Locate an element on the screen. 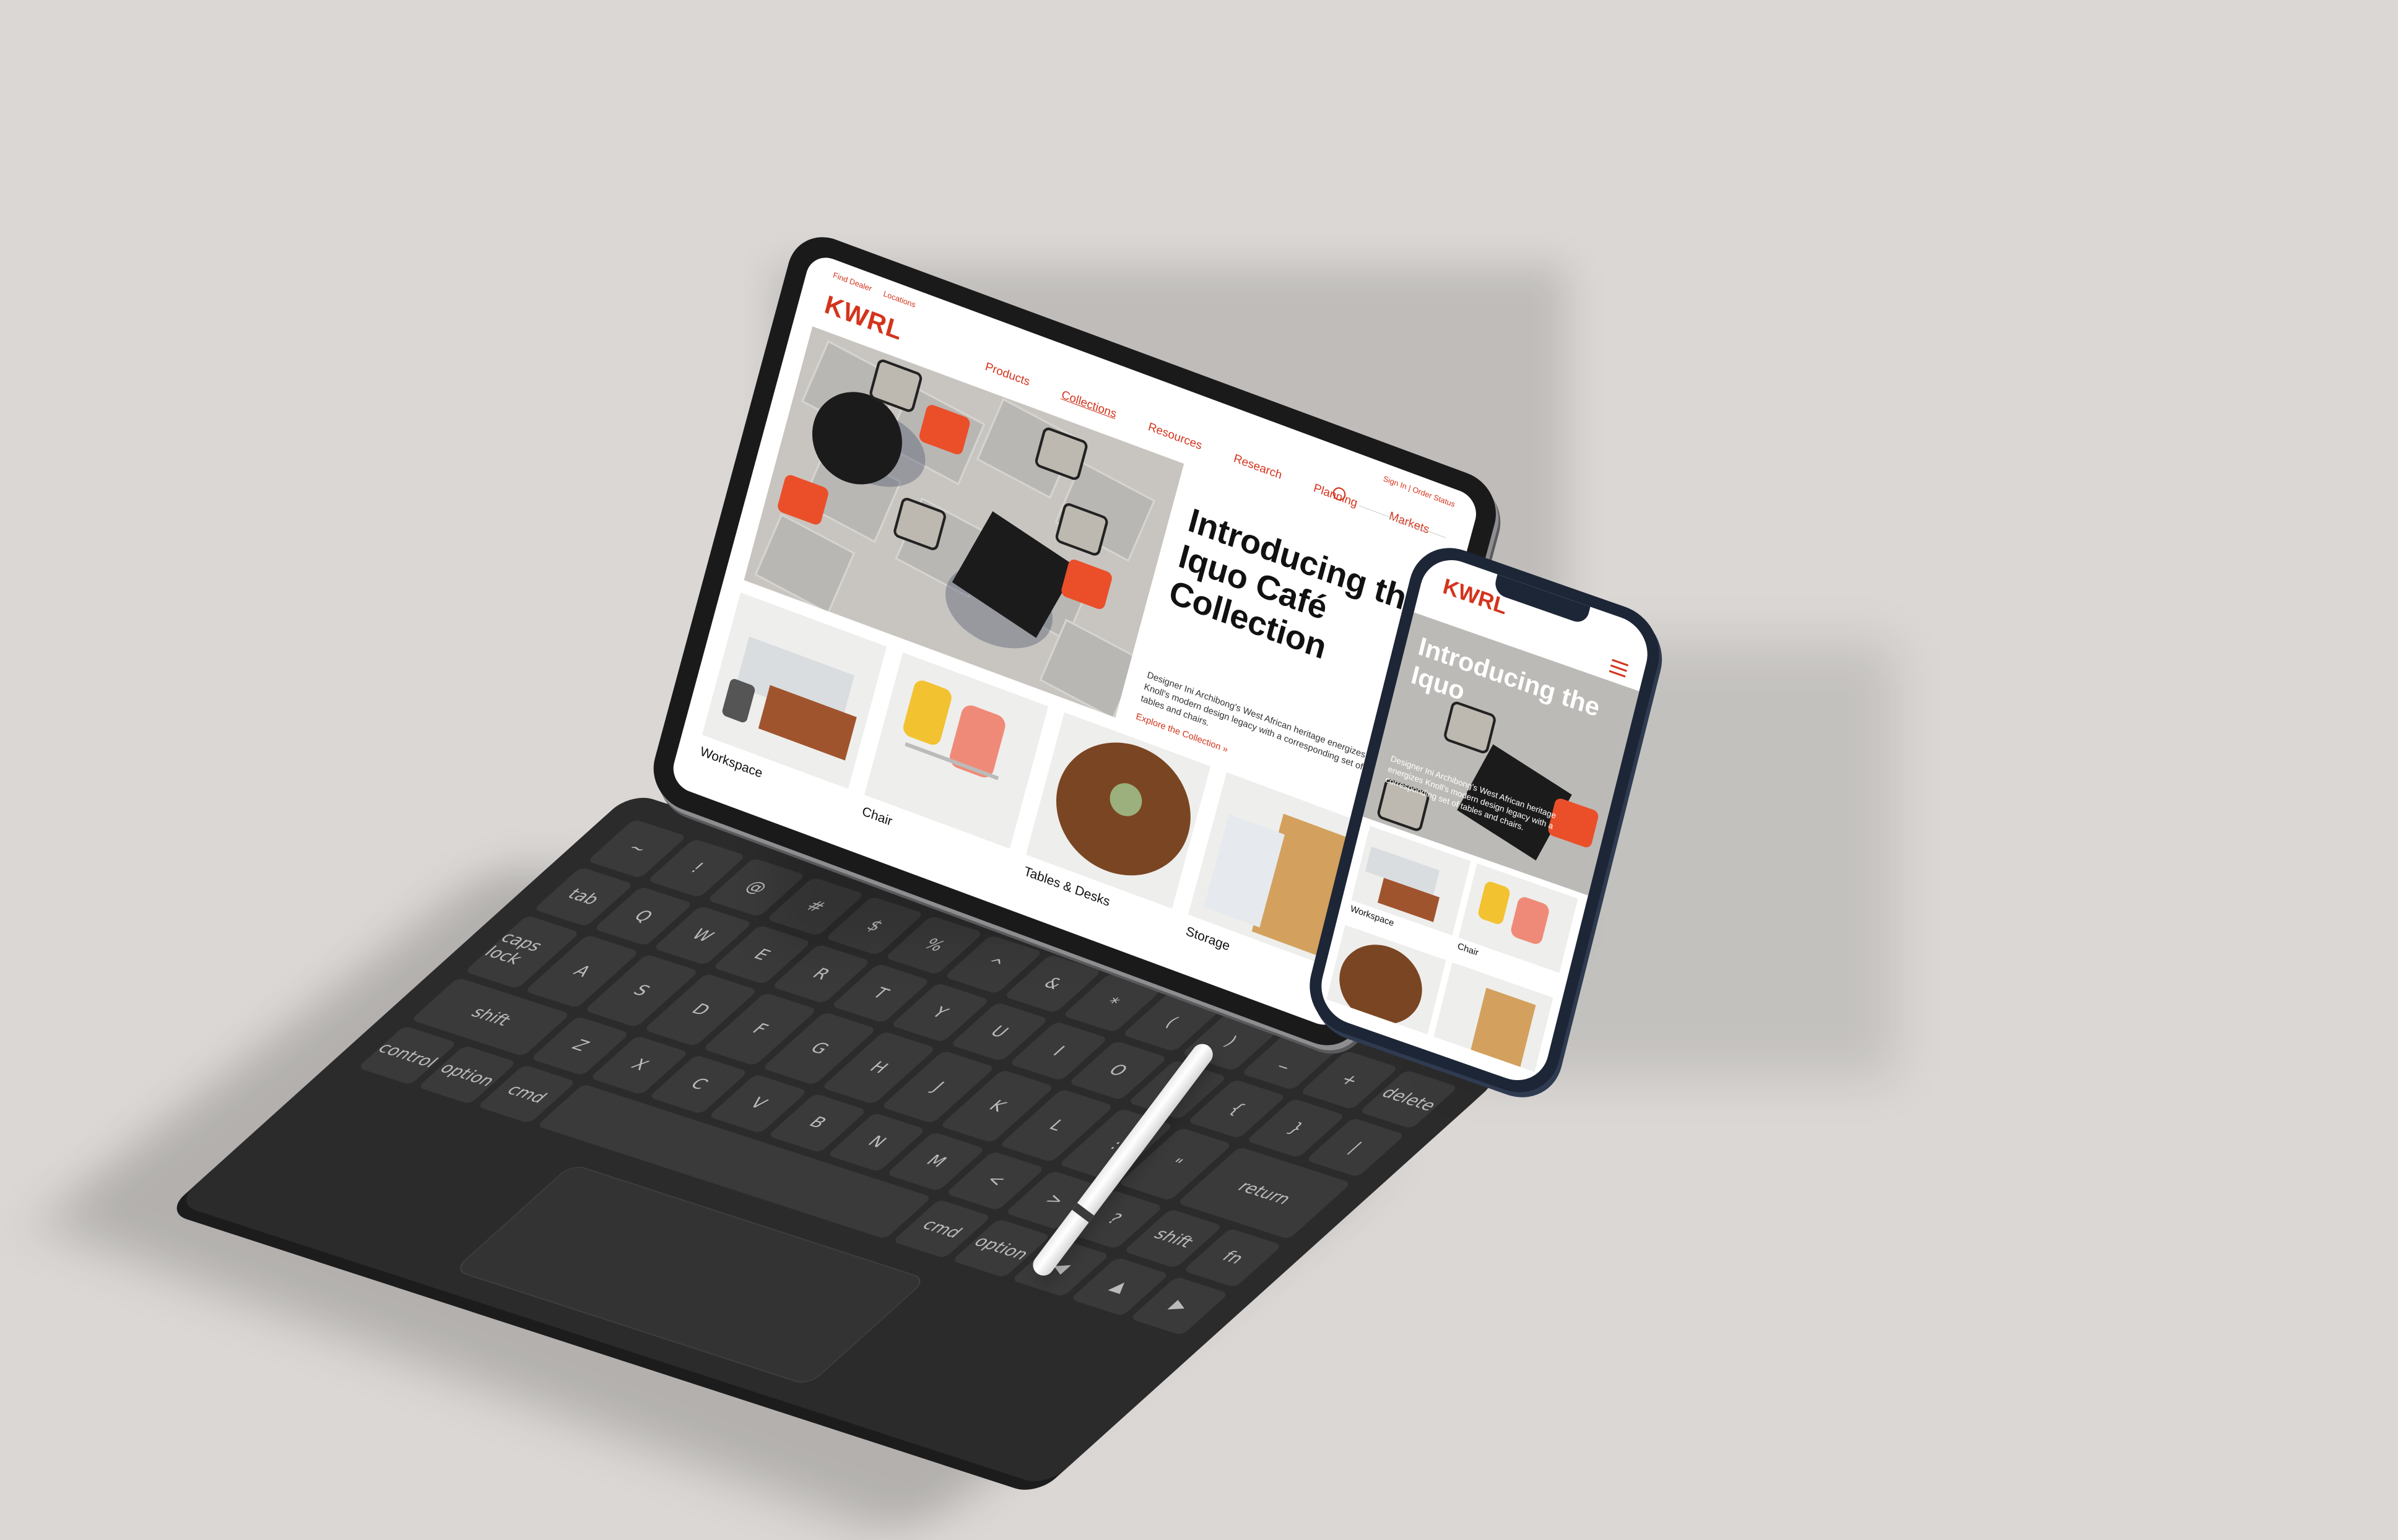  category-label: Storage is located at coordinates (1208, 939).